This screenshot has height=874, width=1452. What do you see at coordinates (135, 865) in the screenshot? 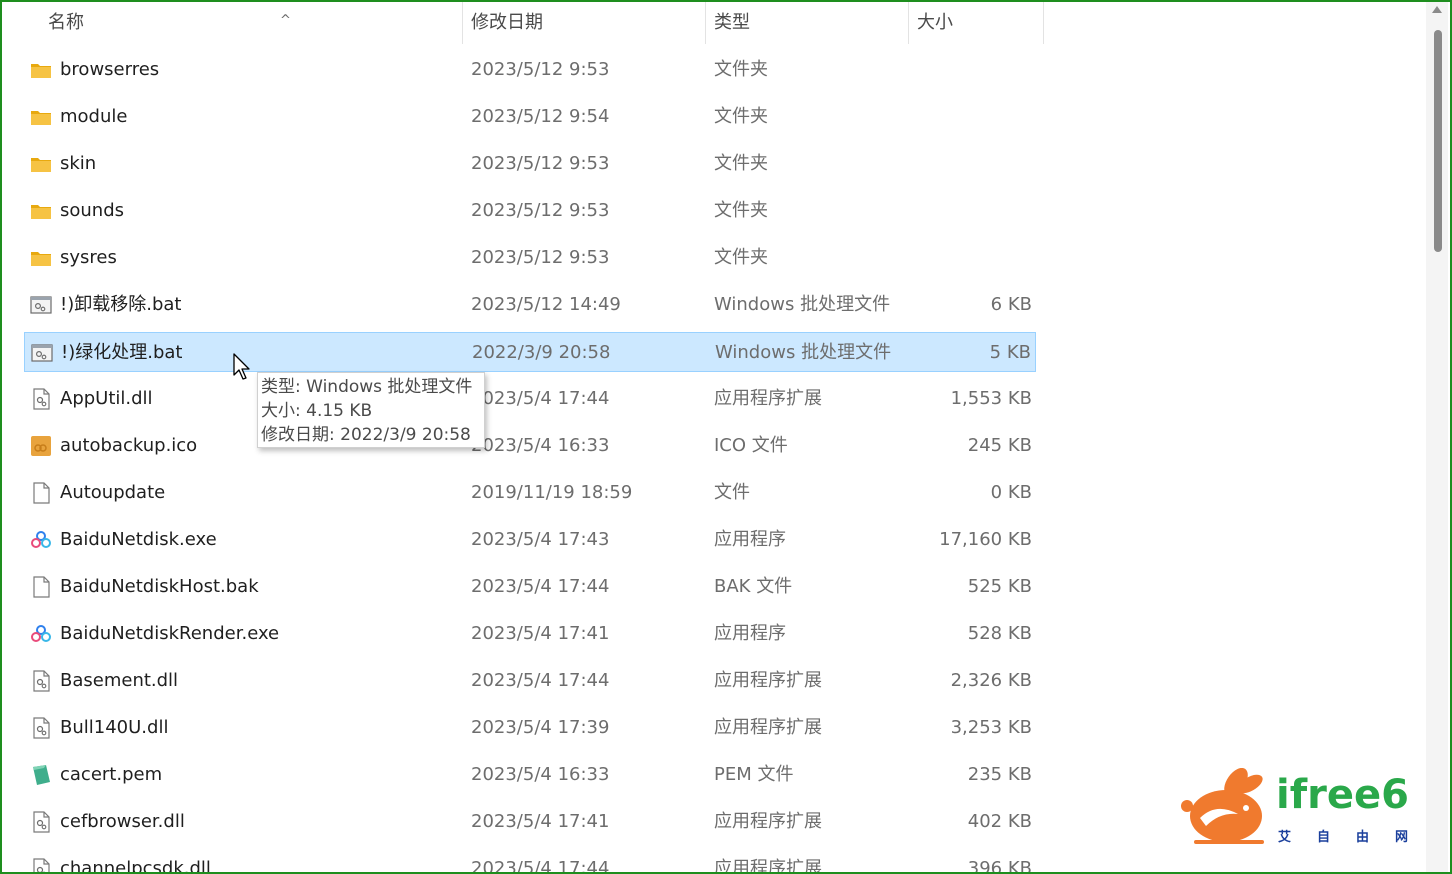
I see `file-name: channelpcsdk.dll` at bounding box center [135, 865].